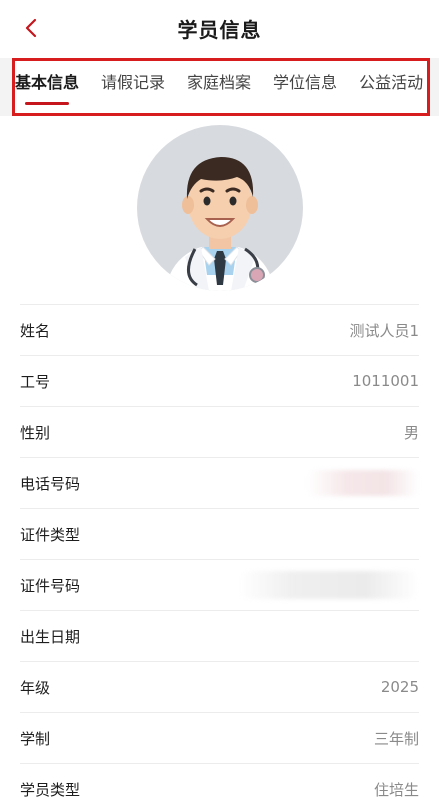  Describe the element at coordinates (399, 687) in the screenshot. I see `field-value-grade: 2025` at that location.